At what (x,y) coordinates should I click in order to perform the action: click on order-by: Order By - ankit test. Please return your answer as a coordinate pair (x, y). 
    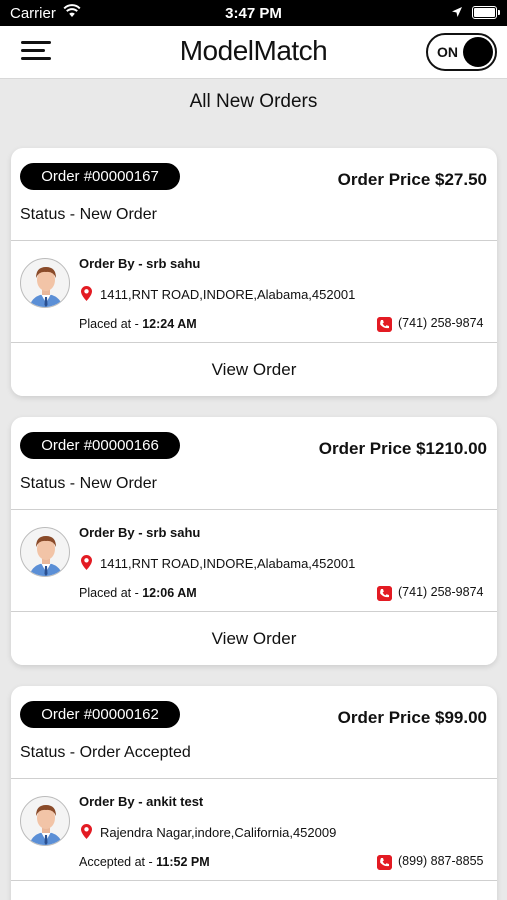
    Looking at the image, I should click on (141, 801).